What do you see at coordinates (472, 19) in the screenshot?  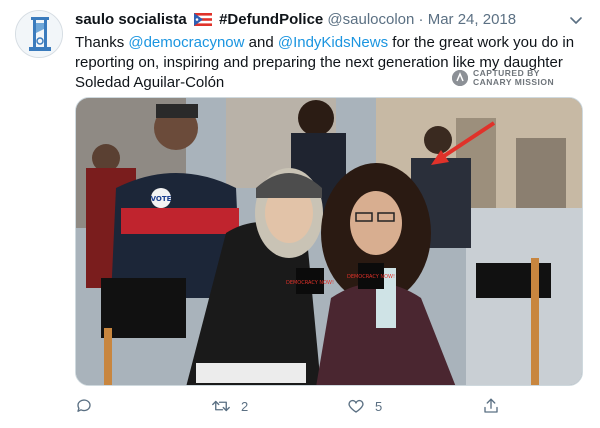 I see `tweet-date: Mar 24, 2018` at bounding box center [472, 19].